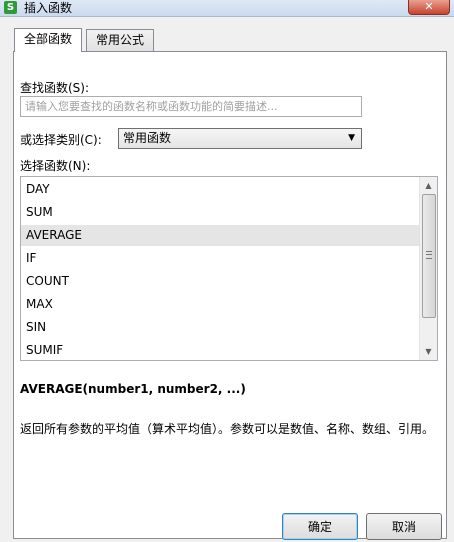  What do you see at coordinates (220, 212) in the screenshot?
I see `list-item: SUM` at bounding box center [220, 212].